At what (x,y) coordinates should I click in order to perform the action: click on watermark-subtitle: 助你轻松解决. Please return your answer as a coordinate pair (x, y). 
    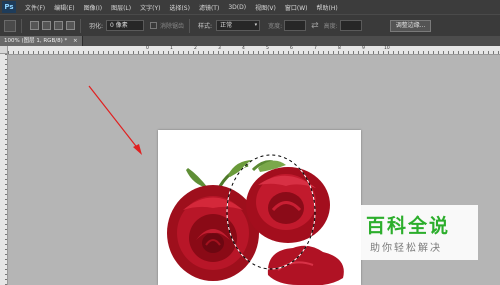
    Looking at the image, I should click on (406, 248).